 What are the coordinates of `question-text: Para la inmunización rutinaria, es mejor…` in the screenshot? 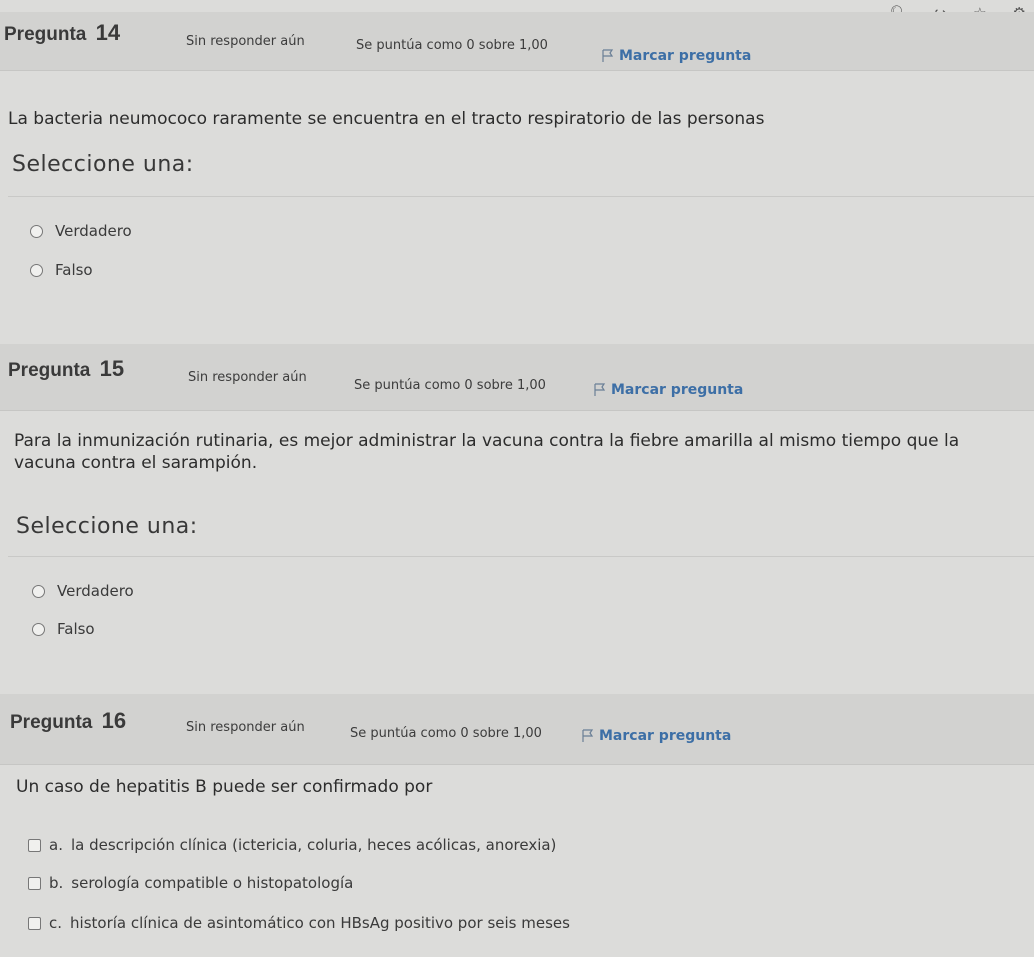 It's located at (487, 452).